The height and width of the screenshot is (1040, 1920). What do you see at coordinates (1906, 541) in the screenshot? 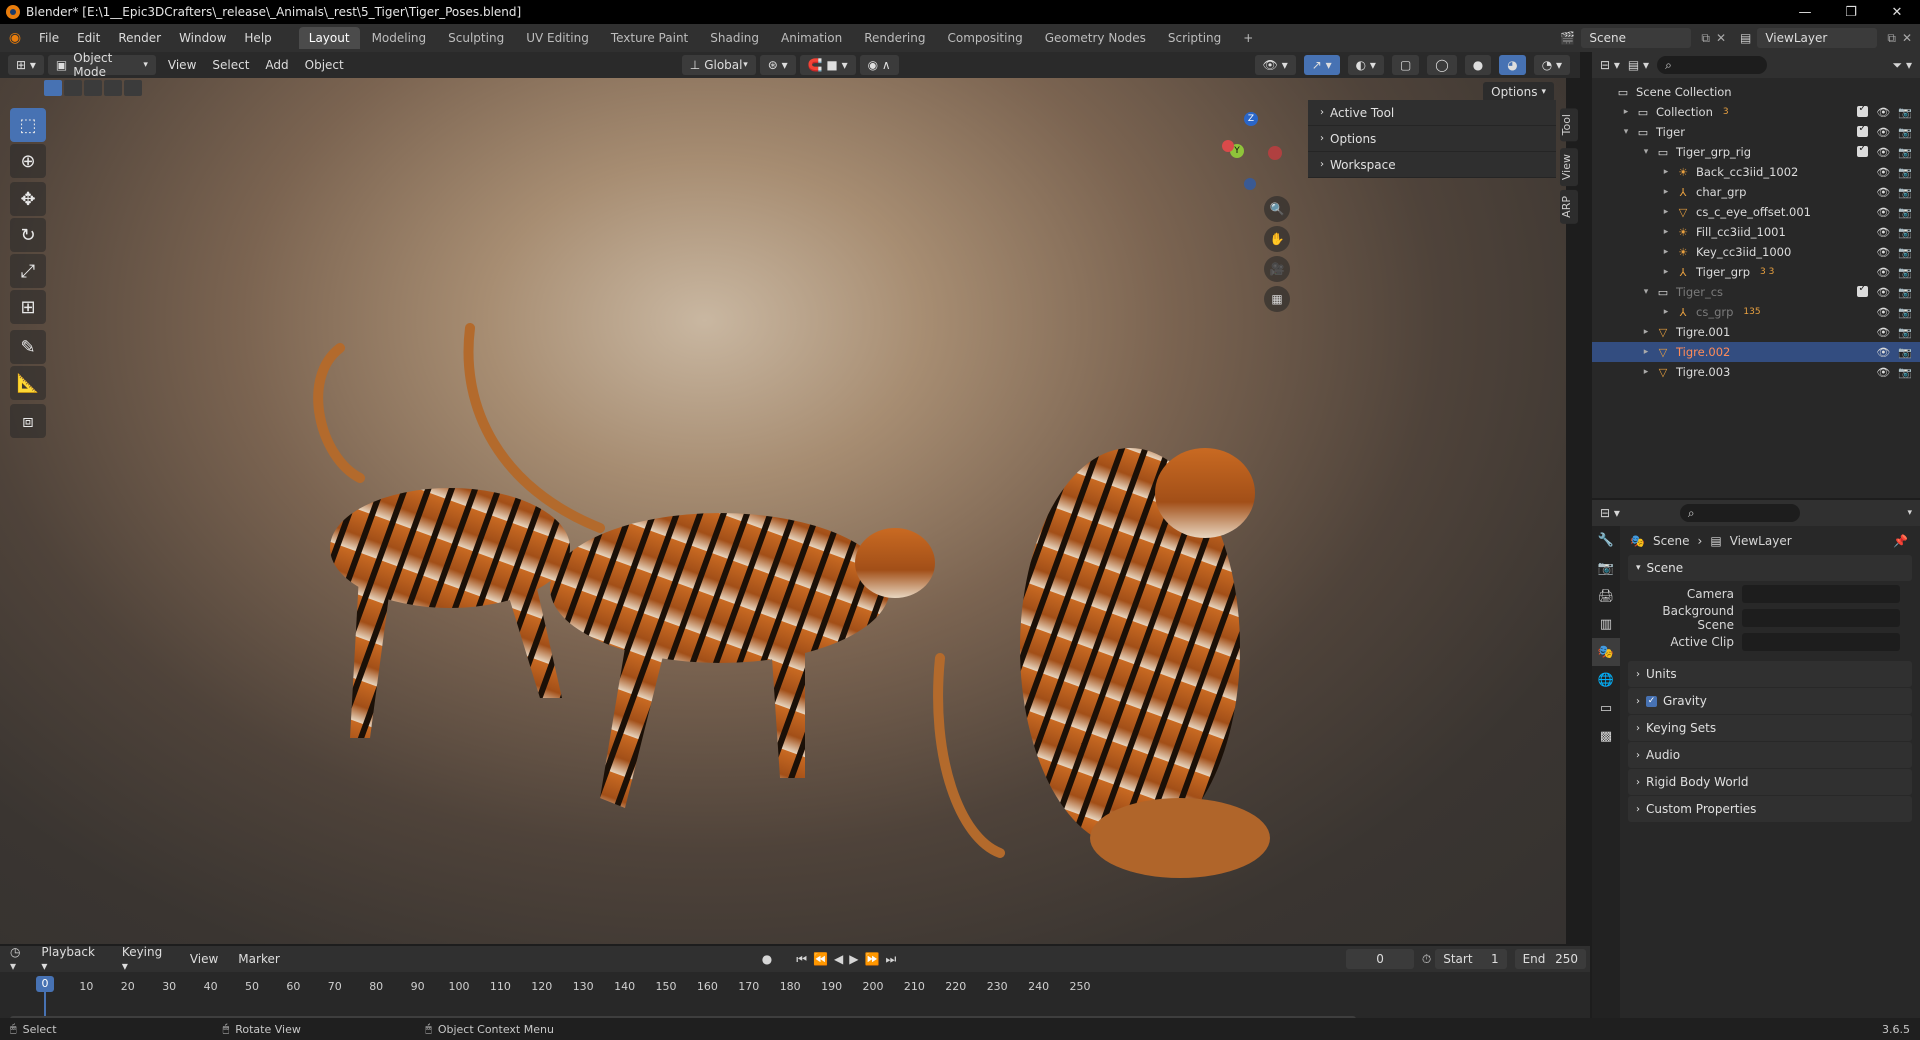
I see `pin-icon: 📌` at bounding box center [1906, 541].